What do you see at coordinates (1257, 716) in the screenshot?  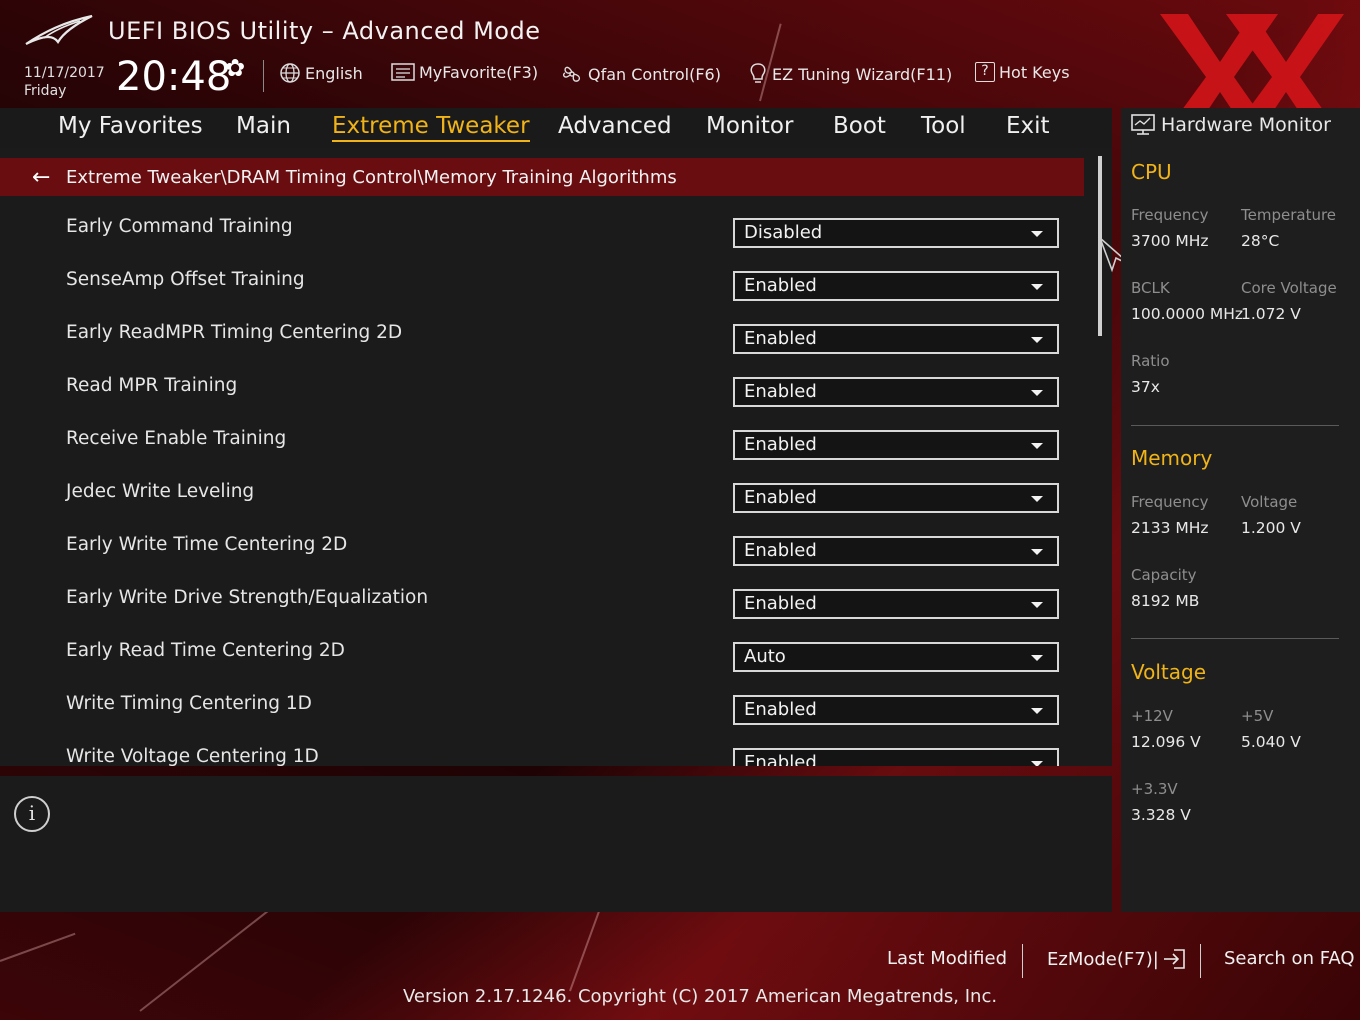 I see `v5-label: +5V` at bounding box center [1257, 716].